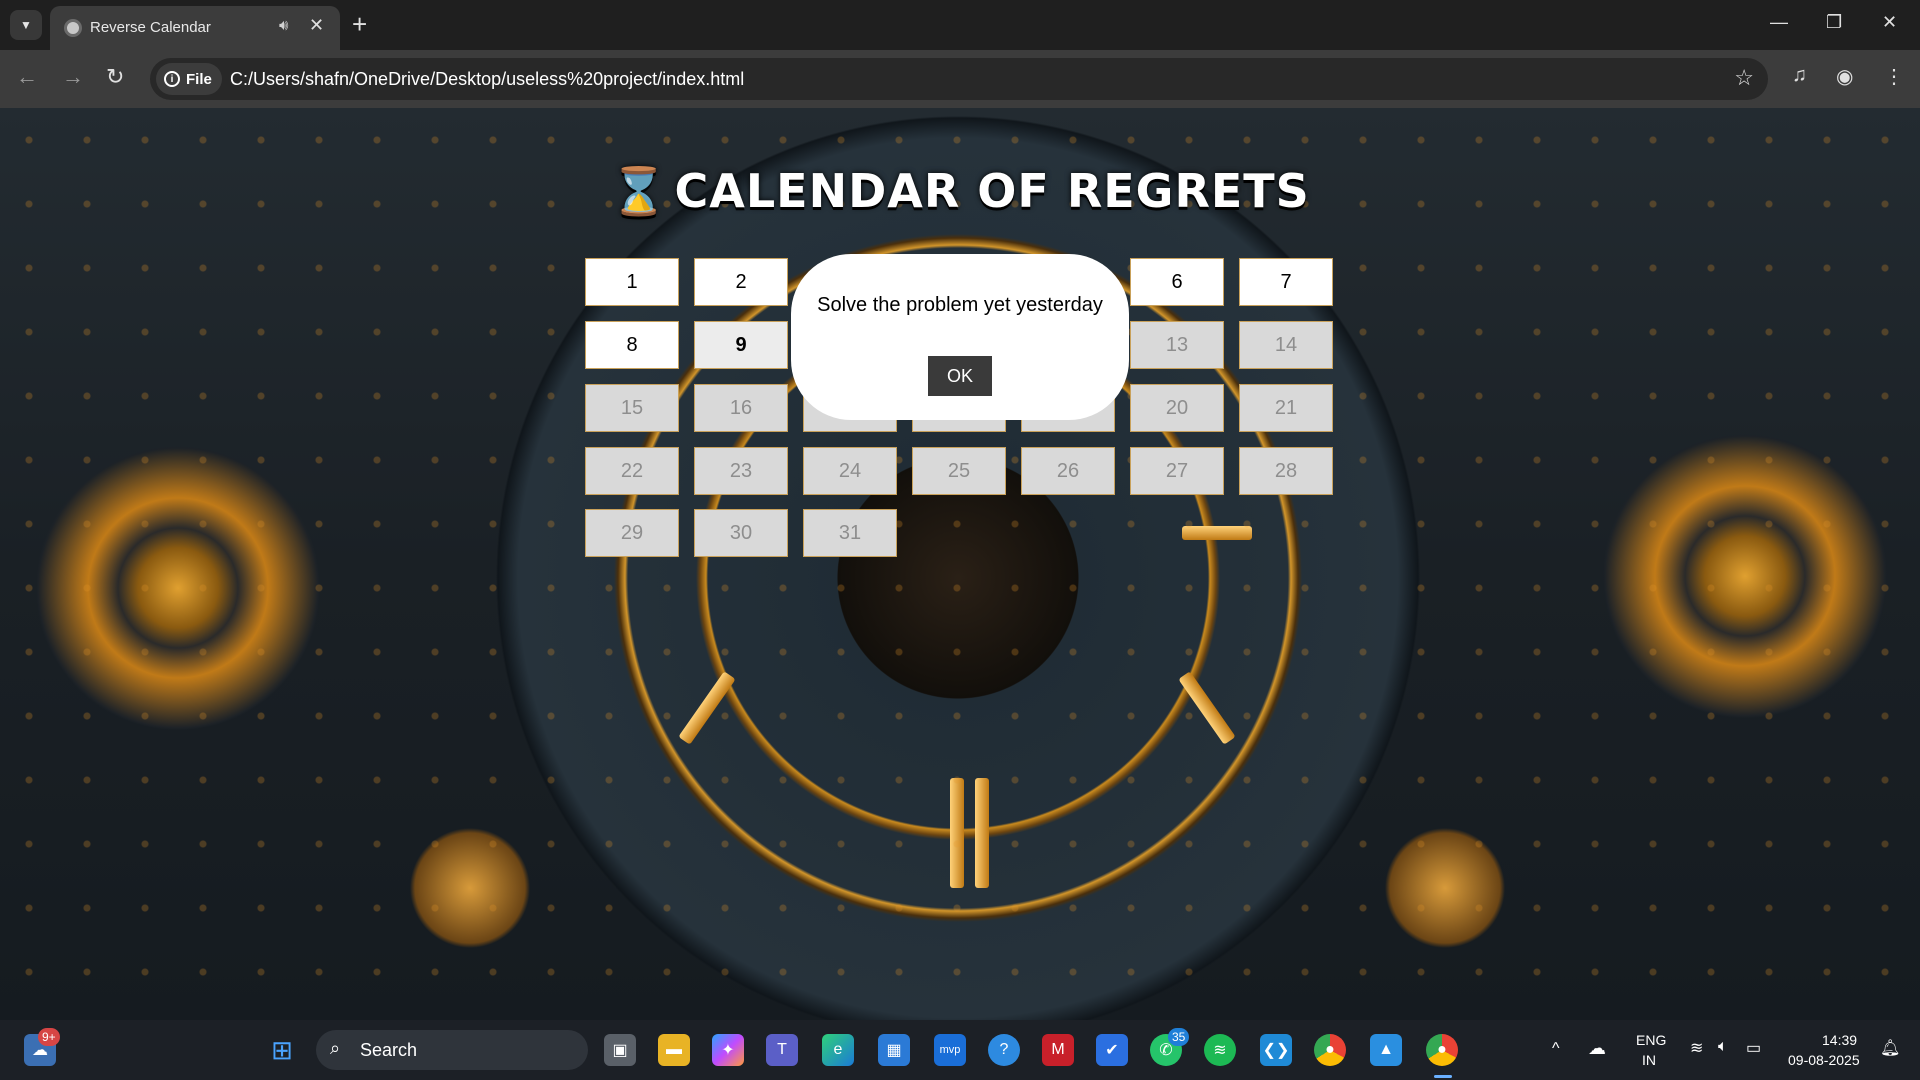 This screenshot has height=1080, width=1920. I want to click on chrome-icon: ●, so click(1330, 1050).